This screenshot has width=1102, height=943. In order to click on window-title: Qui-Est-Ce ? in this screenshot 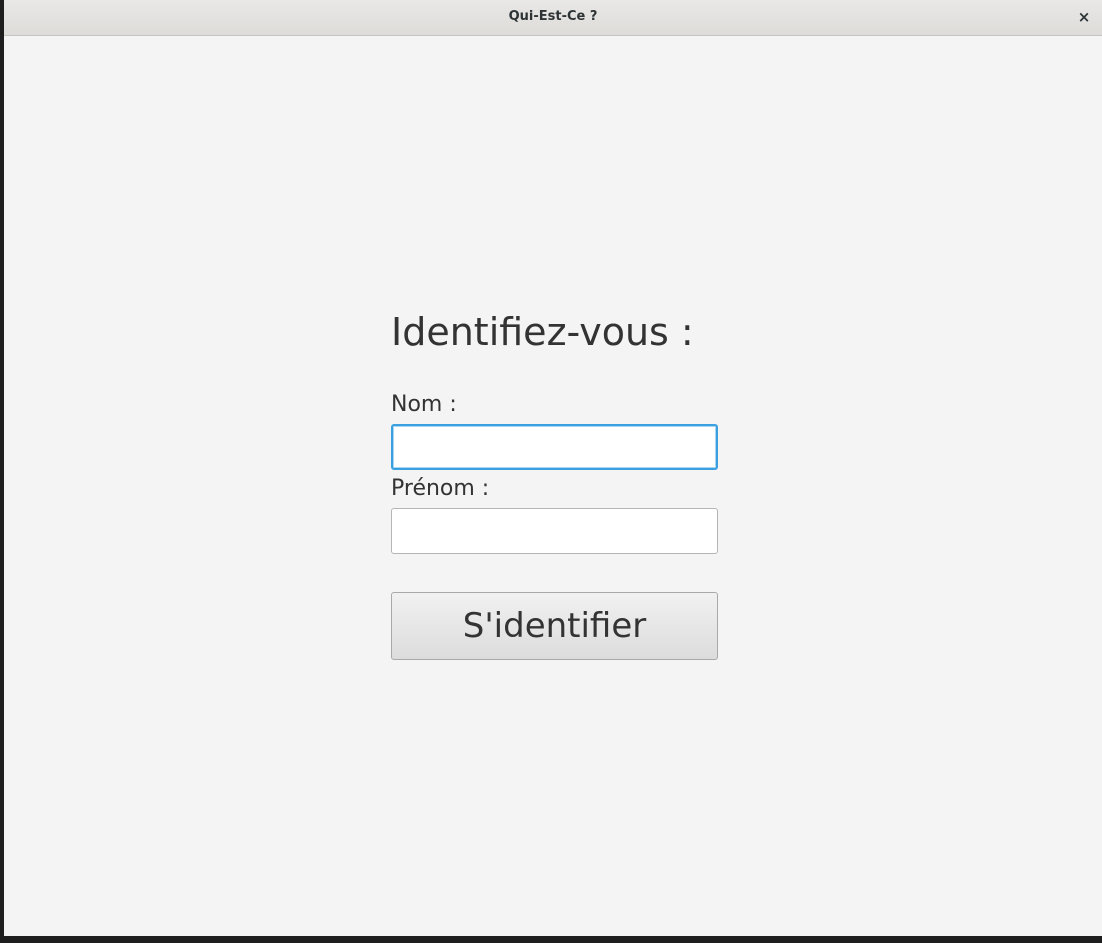, I will do `click(553, 16)`.